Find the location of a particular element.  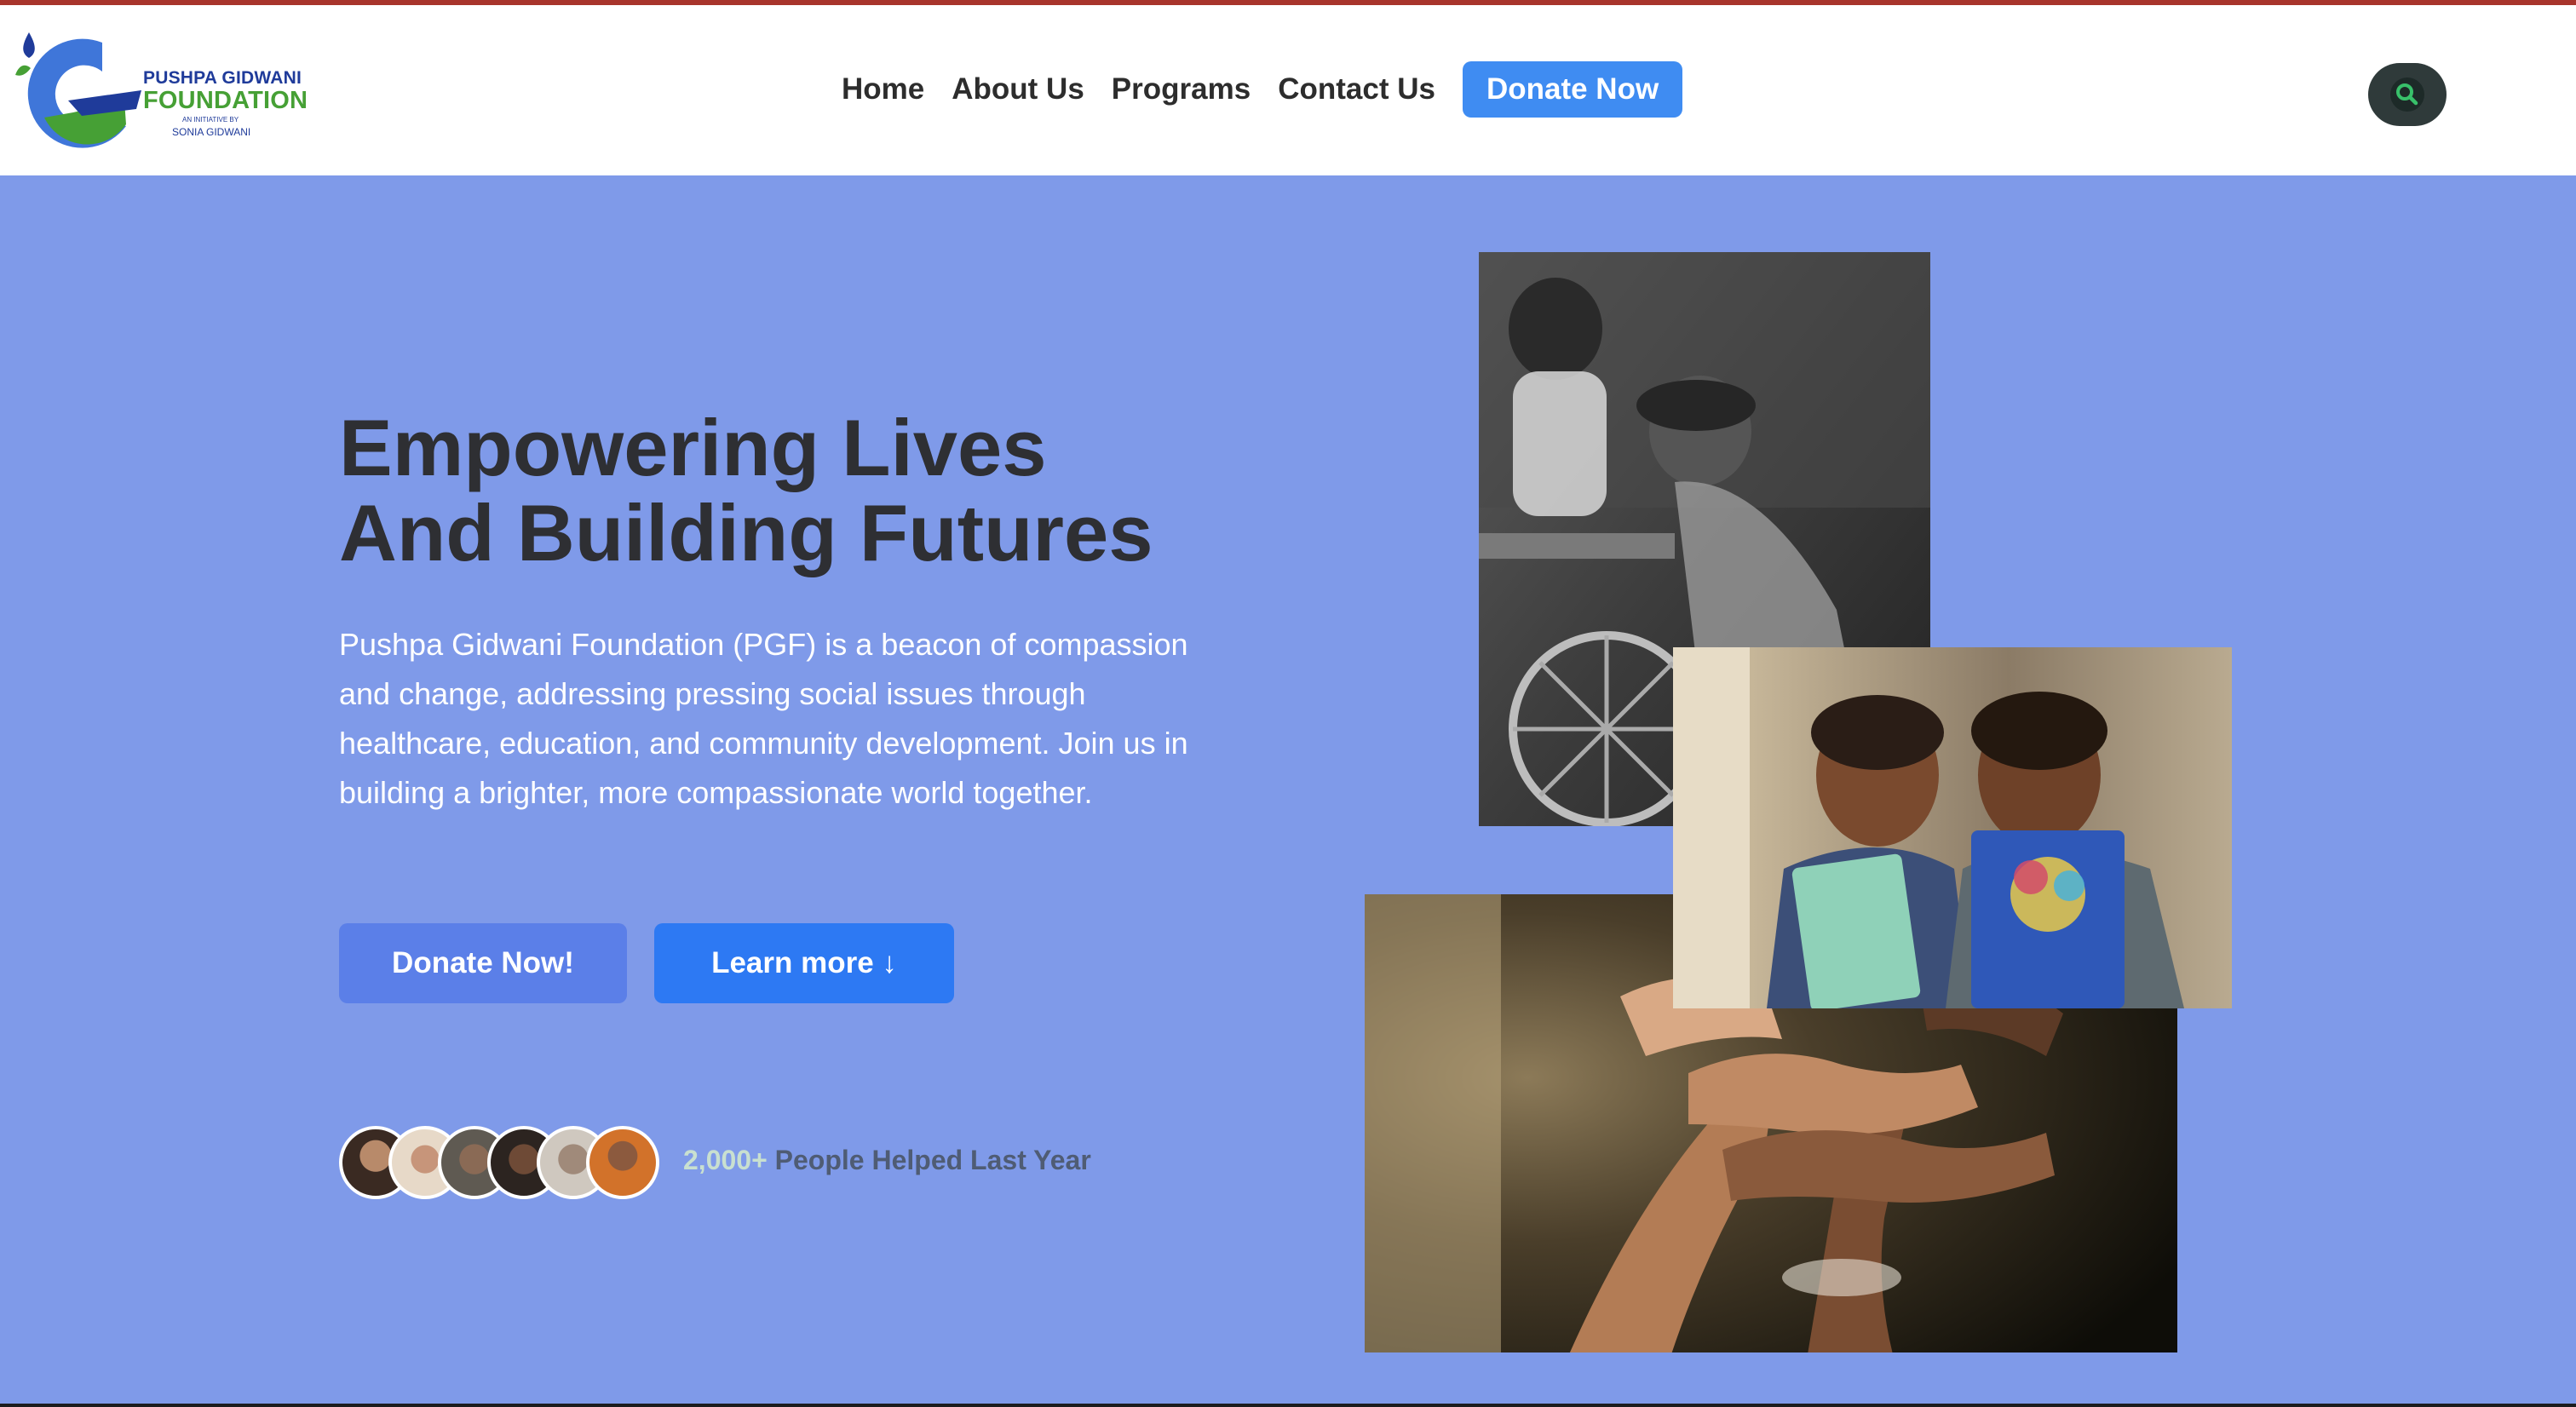

nav-programs-link: Programs is located at coordinates (1181, 89).